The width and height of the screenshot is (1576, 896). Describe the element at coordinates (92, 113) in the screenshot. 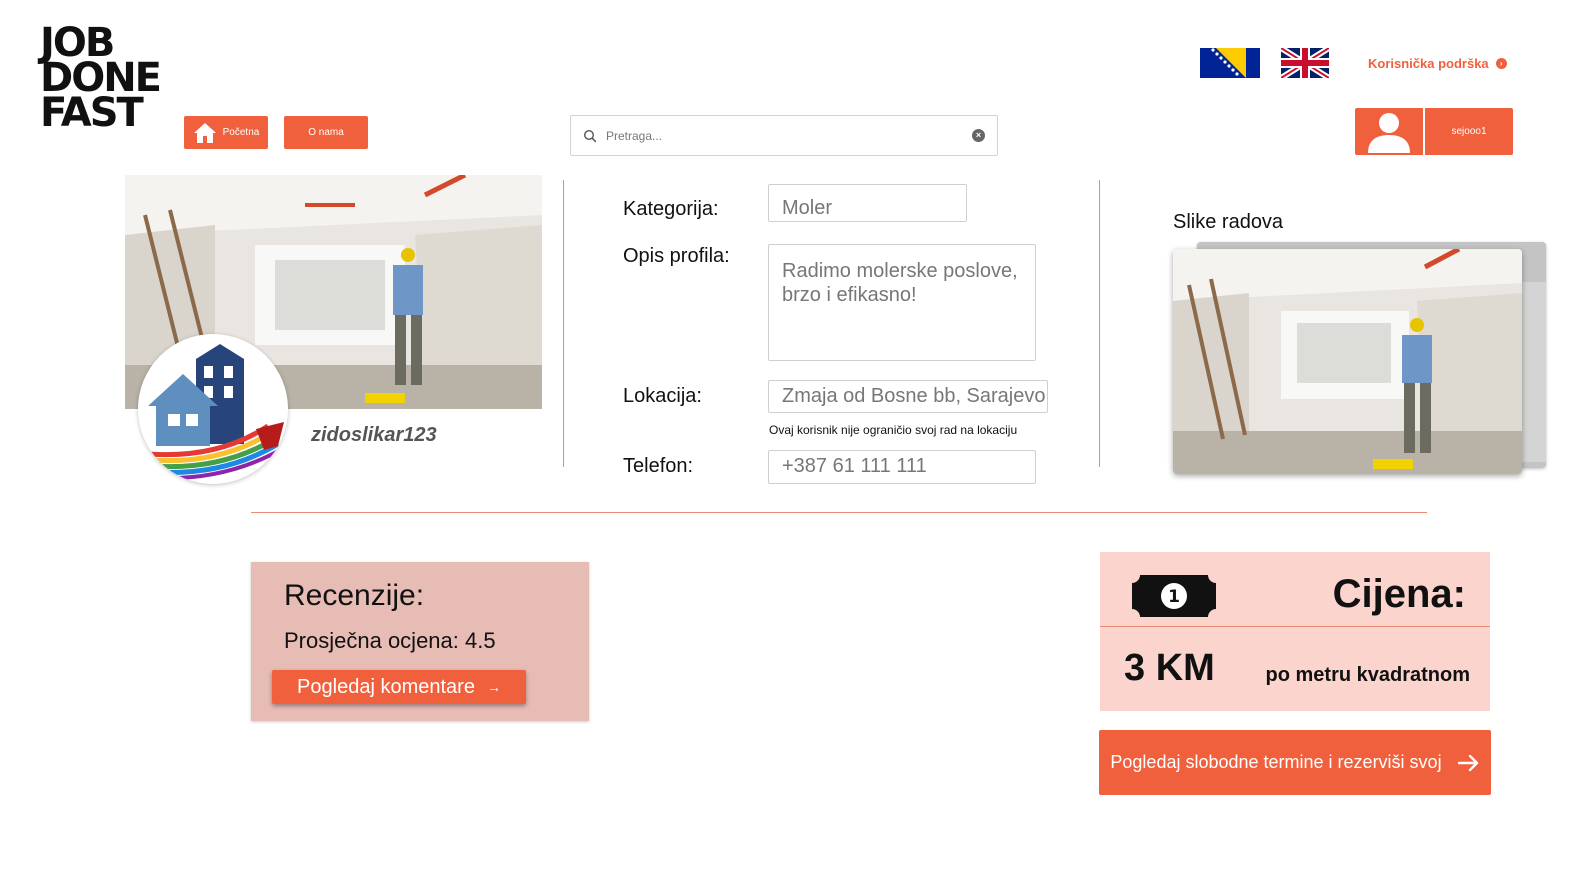

I see `logo-line-3: FAST` at that location.